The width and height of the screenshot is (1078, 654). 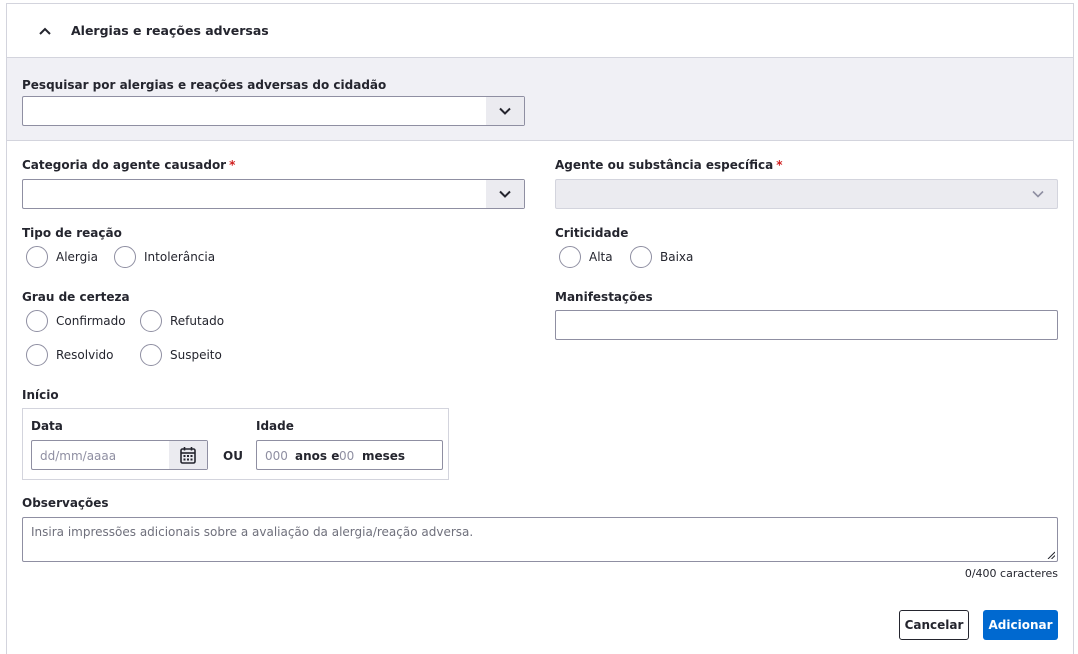 I want to click on character-counter: 0/400 caracteres, so click(x=1011, y=573).